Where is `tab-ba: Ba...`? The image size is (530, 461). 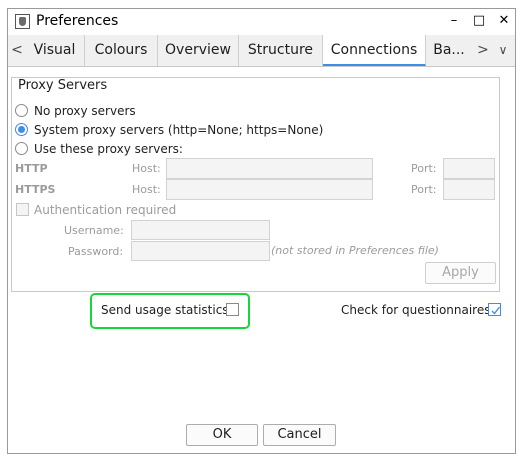
tab-ba: Ba... is located at coordinates (449, 50).